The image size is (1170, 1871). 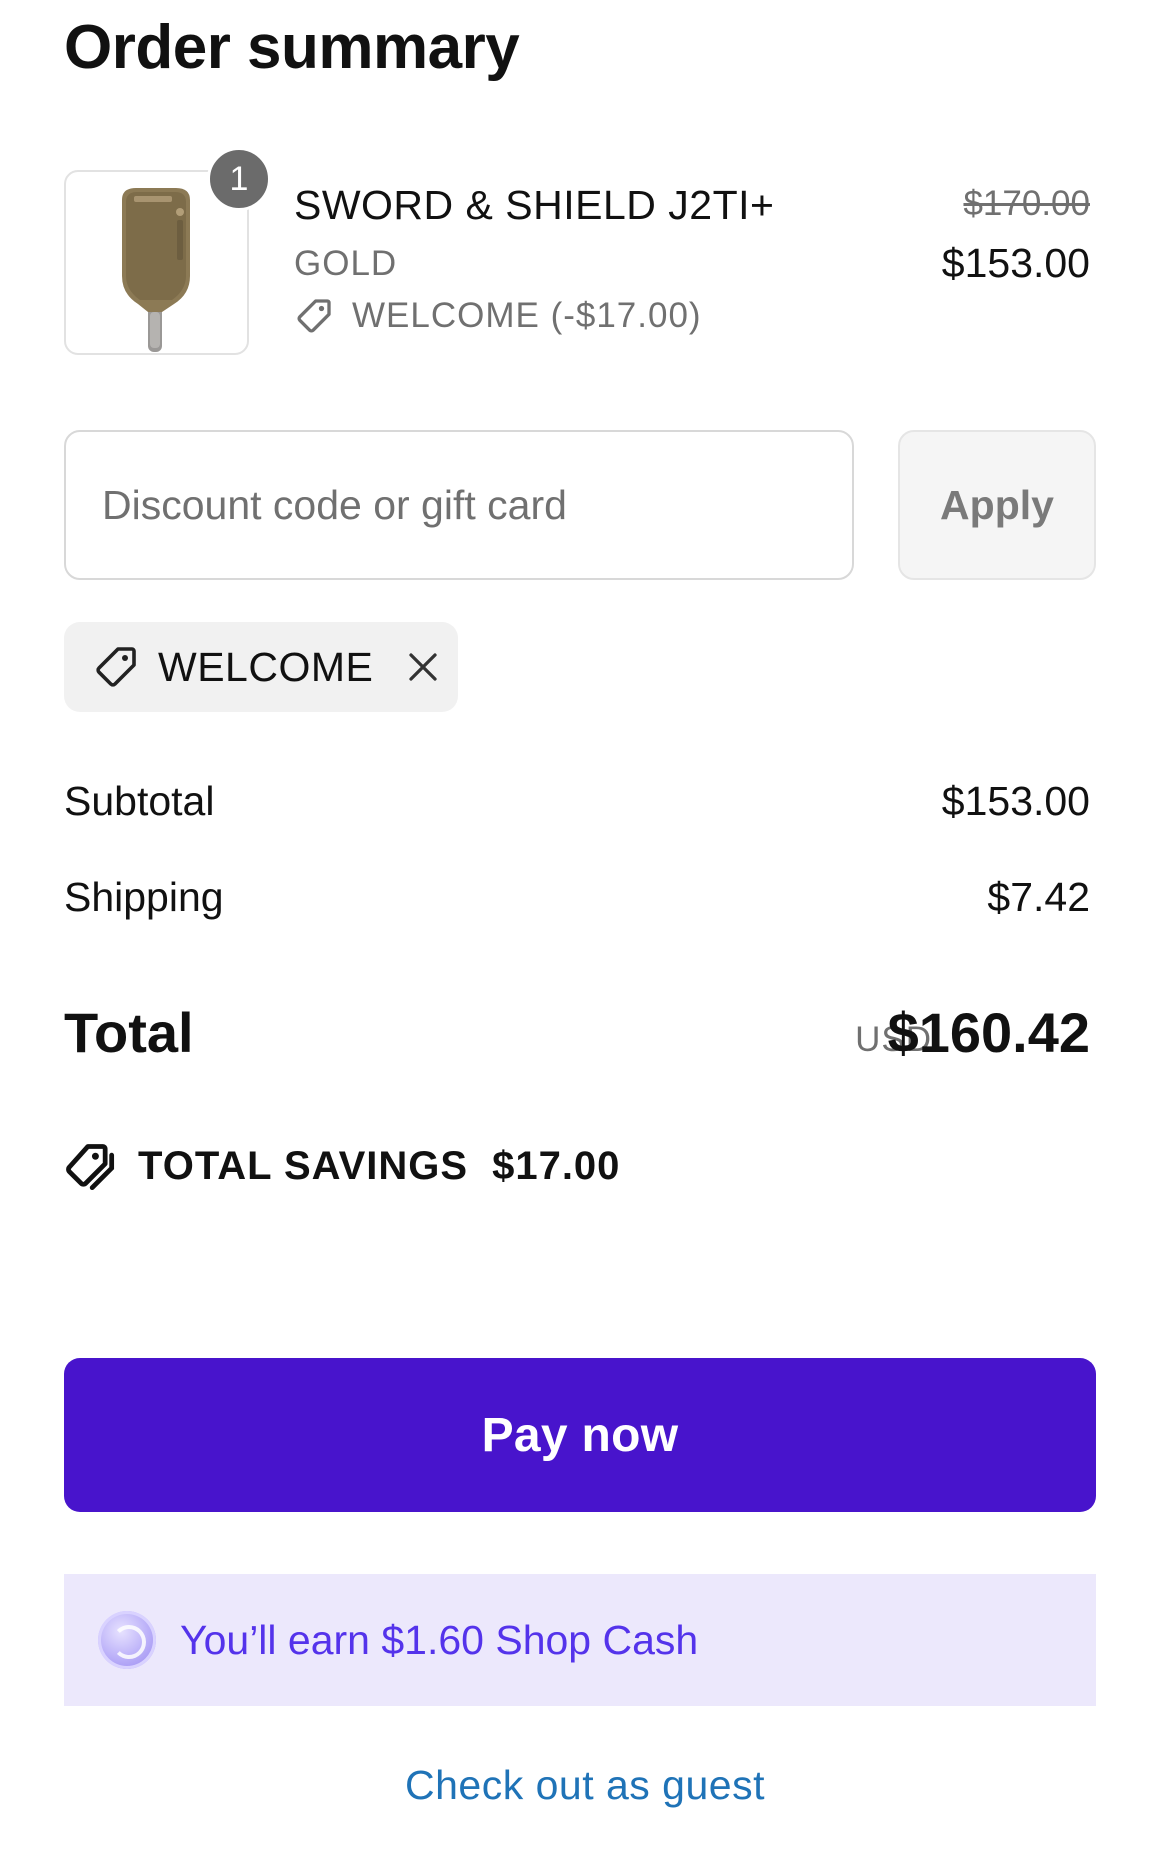 What do you see at coordinates (1038, 897) in the screenshot?
I see `shipping-value: $7.42` at bounding box center [1038, 897].